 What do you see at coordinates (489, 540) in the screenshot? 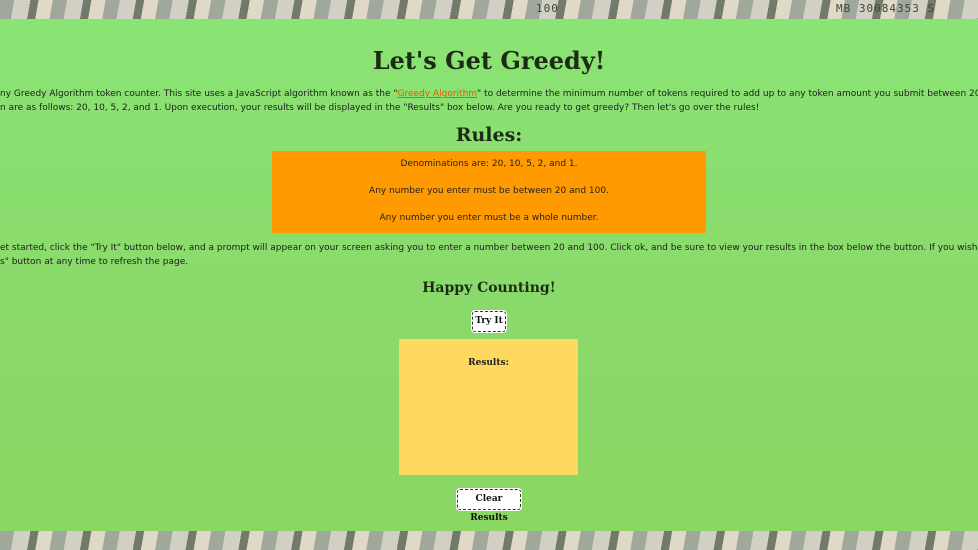
I see `money-background-bottom` at bounding box center [489, 540].